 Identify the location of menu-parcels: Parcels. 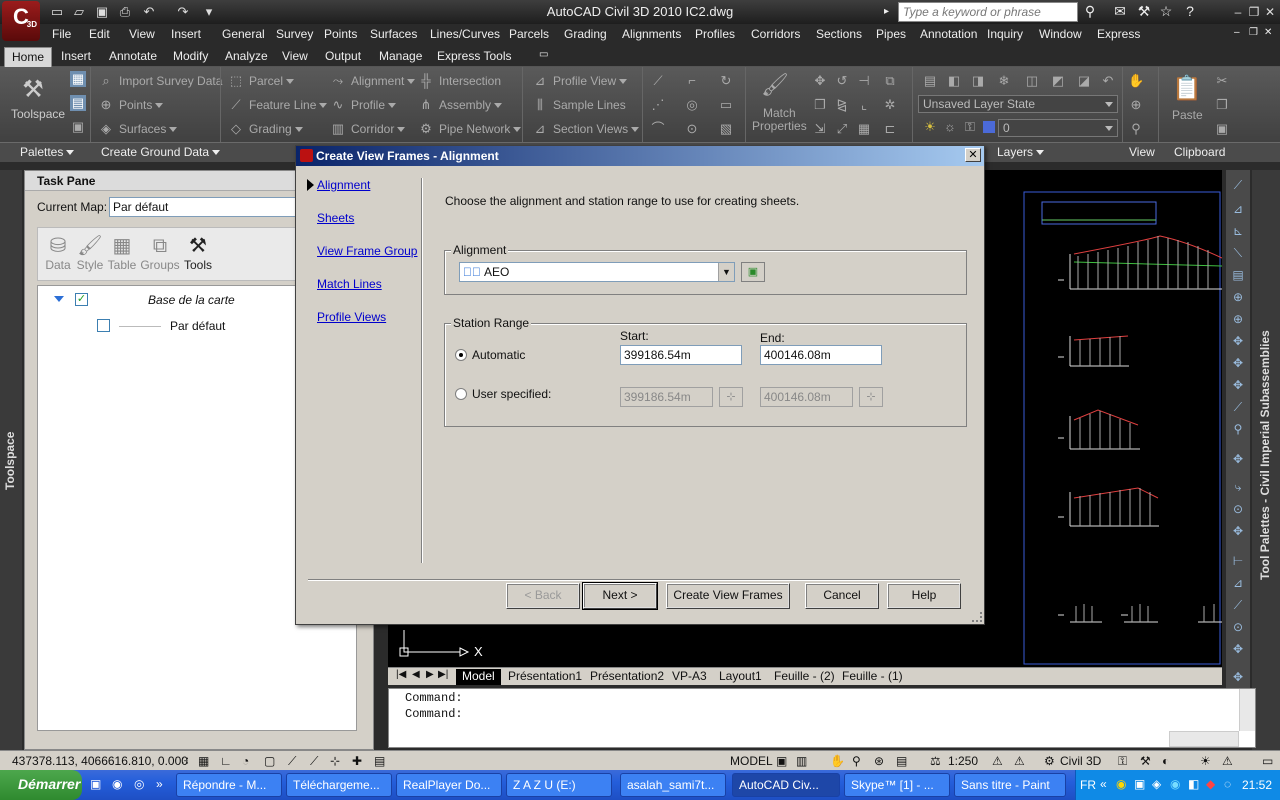
(529, 34).